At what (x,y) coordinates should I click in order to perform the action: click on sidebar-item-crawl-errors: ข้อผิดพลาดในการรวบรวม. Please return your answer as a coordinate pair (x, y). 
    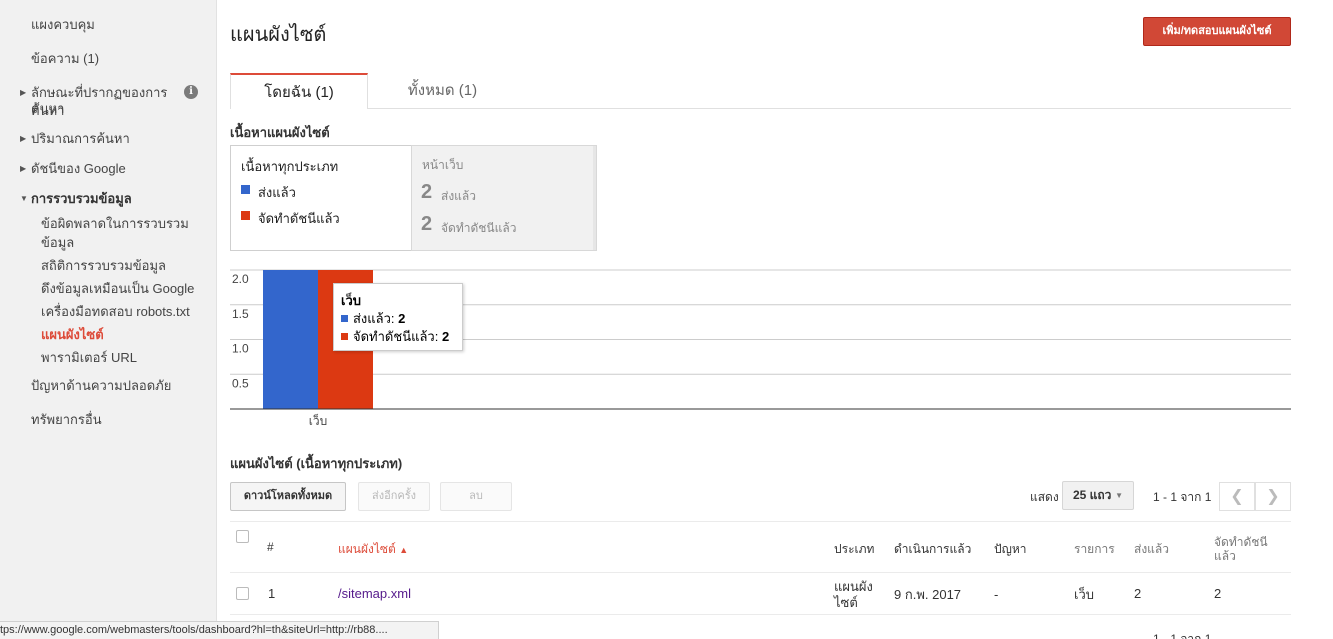
    Looking at the image, I should click on (115, 224).